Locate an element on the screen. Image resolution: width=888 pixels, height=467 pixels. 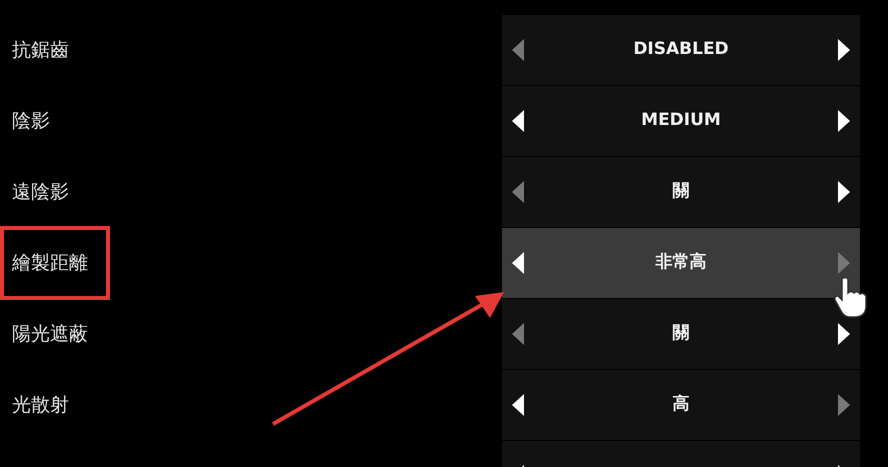
option-selector: DISABLED is located at coordinates (681, 50).